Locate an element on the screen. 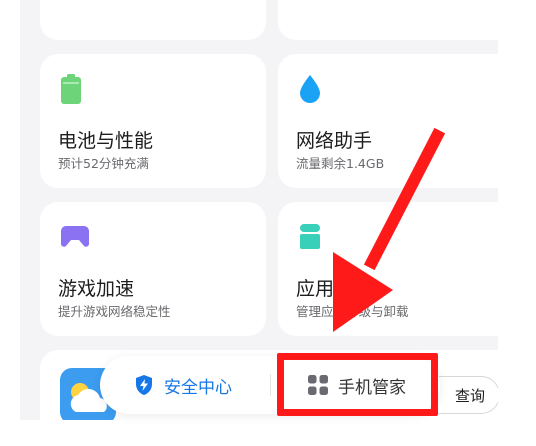  annotation-arrow-icon is located at coordinates (389, 229).